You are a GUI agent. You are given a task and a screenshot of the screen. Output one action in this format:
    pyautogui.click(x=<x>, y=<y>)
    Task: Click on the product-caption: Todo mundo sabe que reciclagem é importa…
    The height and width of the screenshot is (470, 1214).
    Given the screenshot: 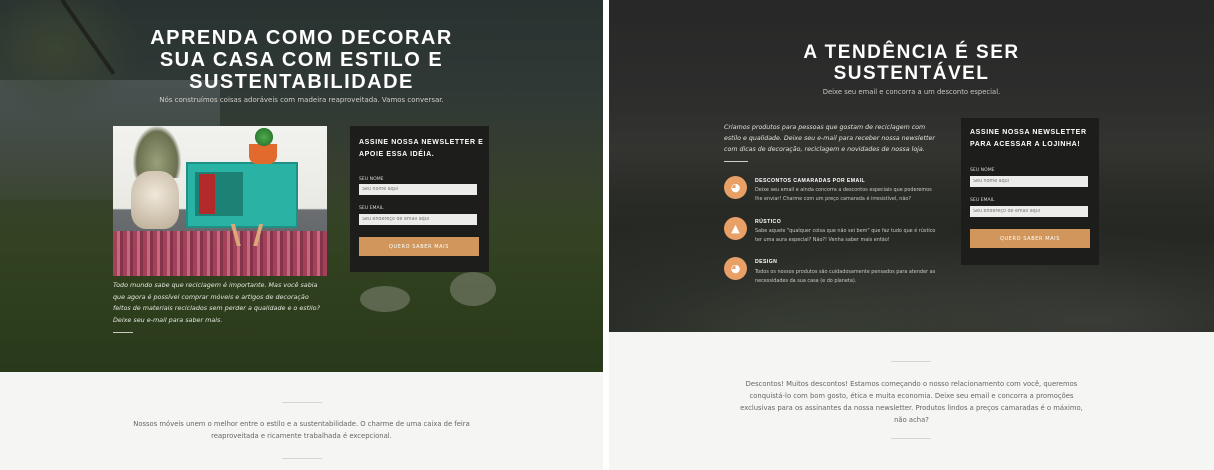 What is the action you would take?
    pyautogui.click(x=216, y=302)
    